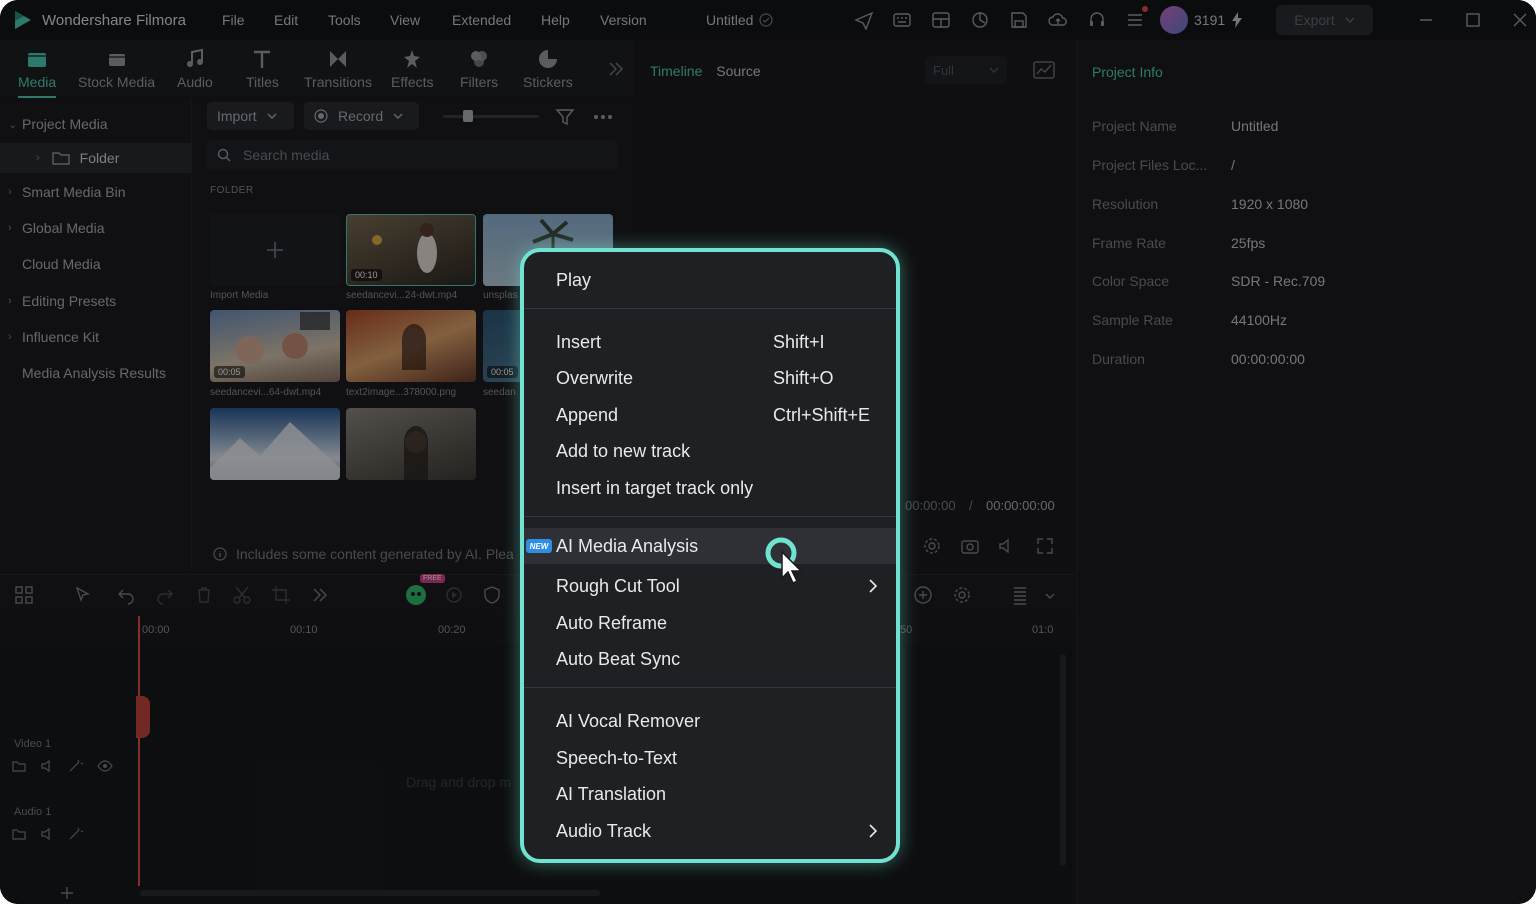  I want to click on menu-item-ai-vocal-remover: AI Vocal Remover, so click(710, 721).